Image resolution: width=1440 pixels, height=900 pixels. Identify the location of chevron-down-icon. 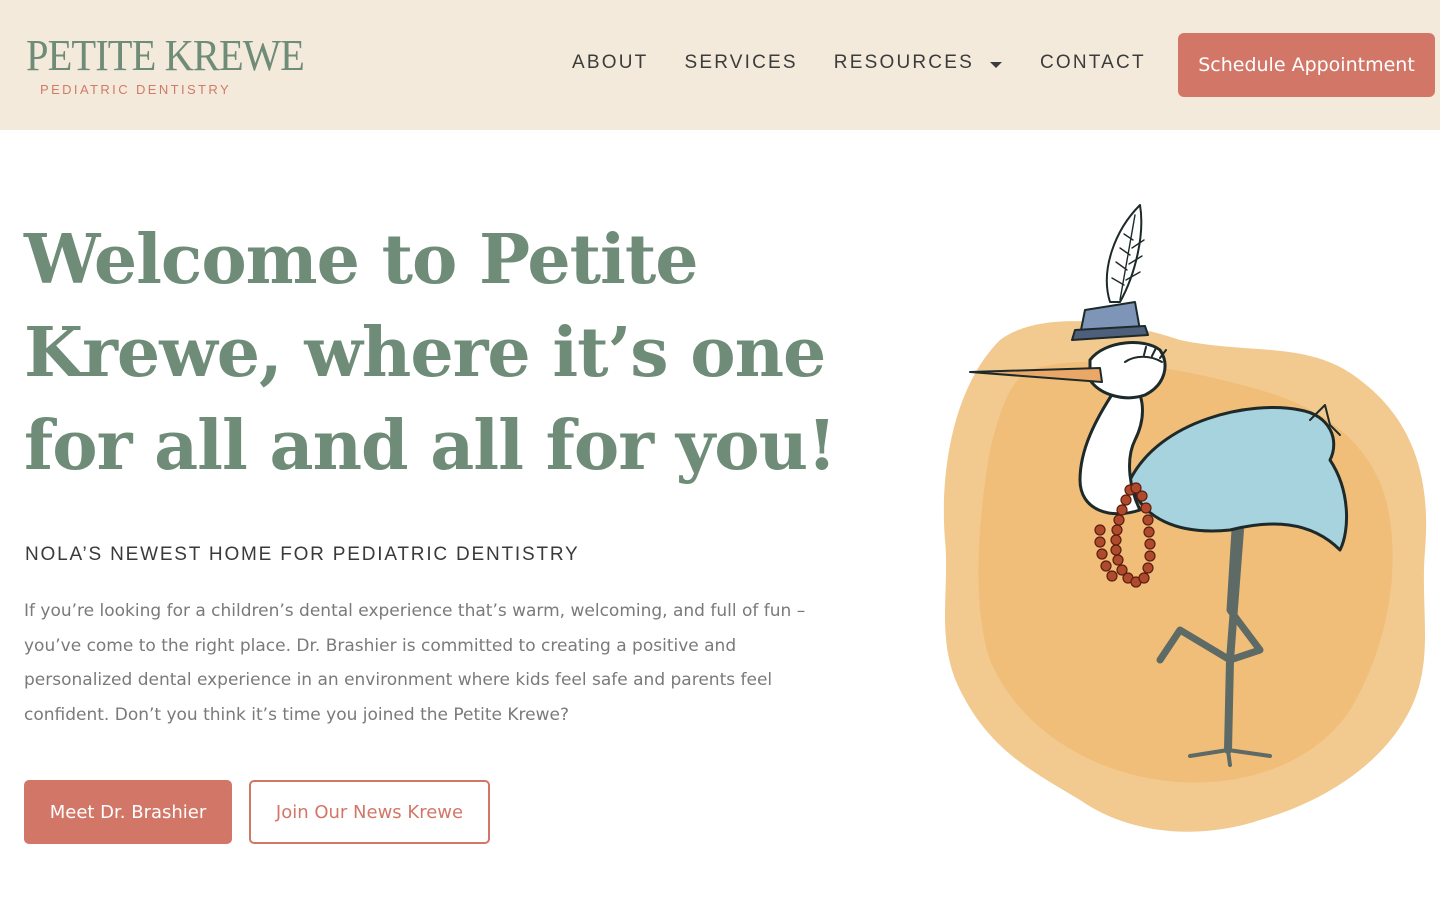
(995, 65).